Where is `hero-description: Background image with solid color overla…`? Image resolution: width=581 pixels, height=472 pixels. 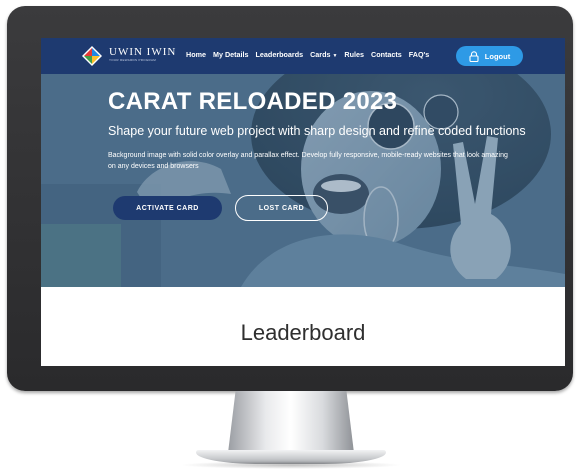
hero-description: Background image with solid color overla… is located at coordinates (308, 161).